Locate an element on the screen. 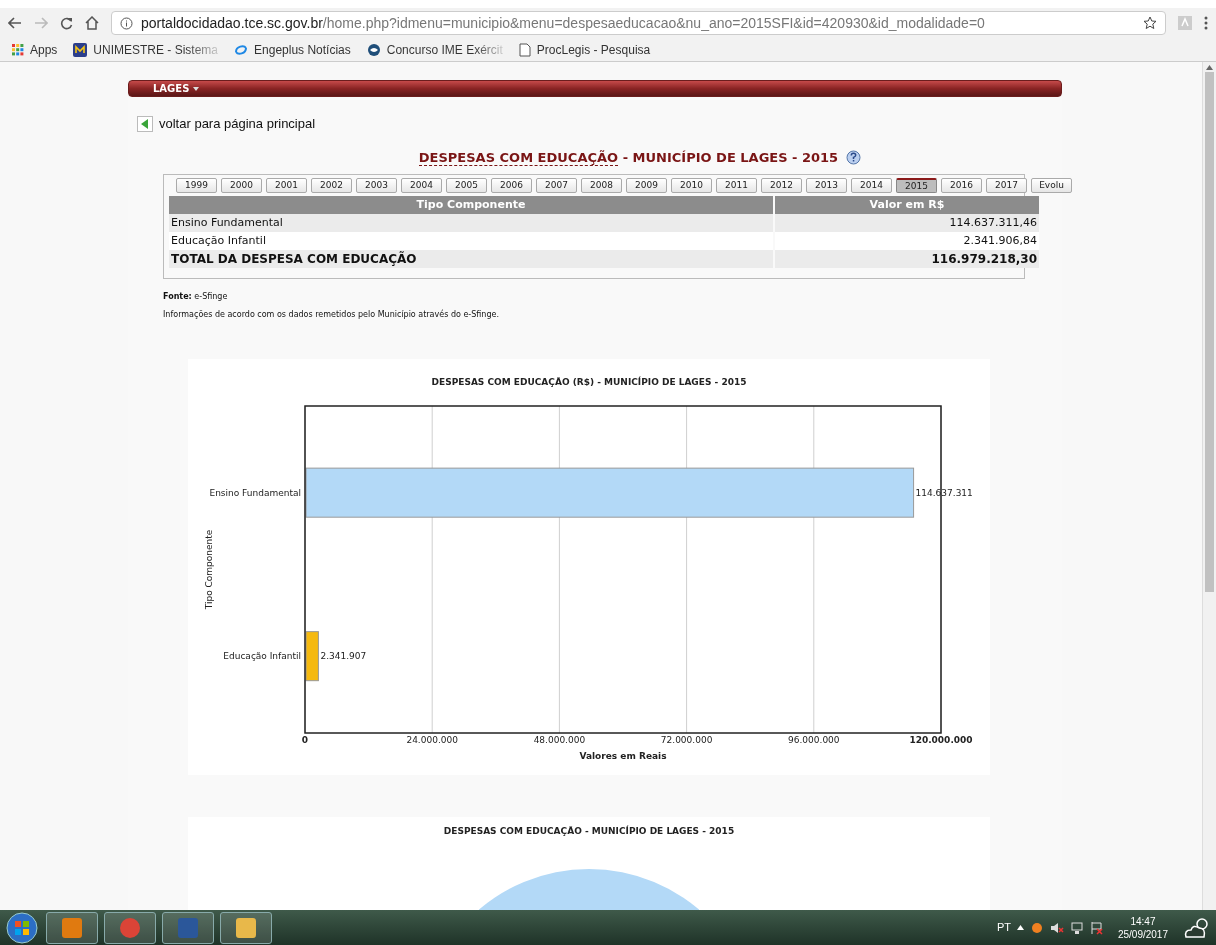 This screenshot has height=945, width=1216. table-cell: 2.341.906,84 is located at coordinates (907, 241).